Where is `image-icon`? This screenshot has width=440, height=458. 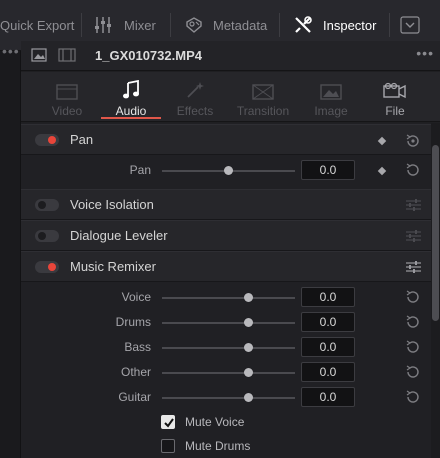
image-icon is located at coordinates (331, 87).